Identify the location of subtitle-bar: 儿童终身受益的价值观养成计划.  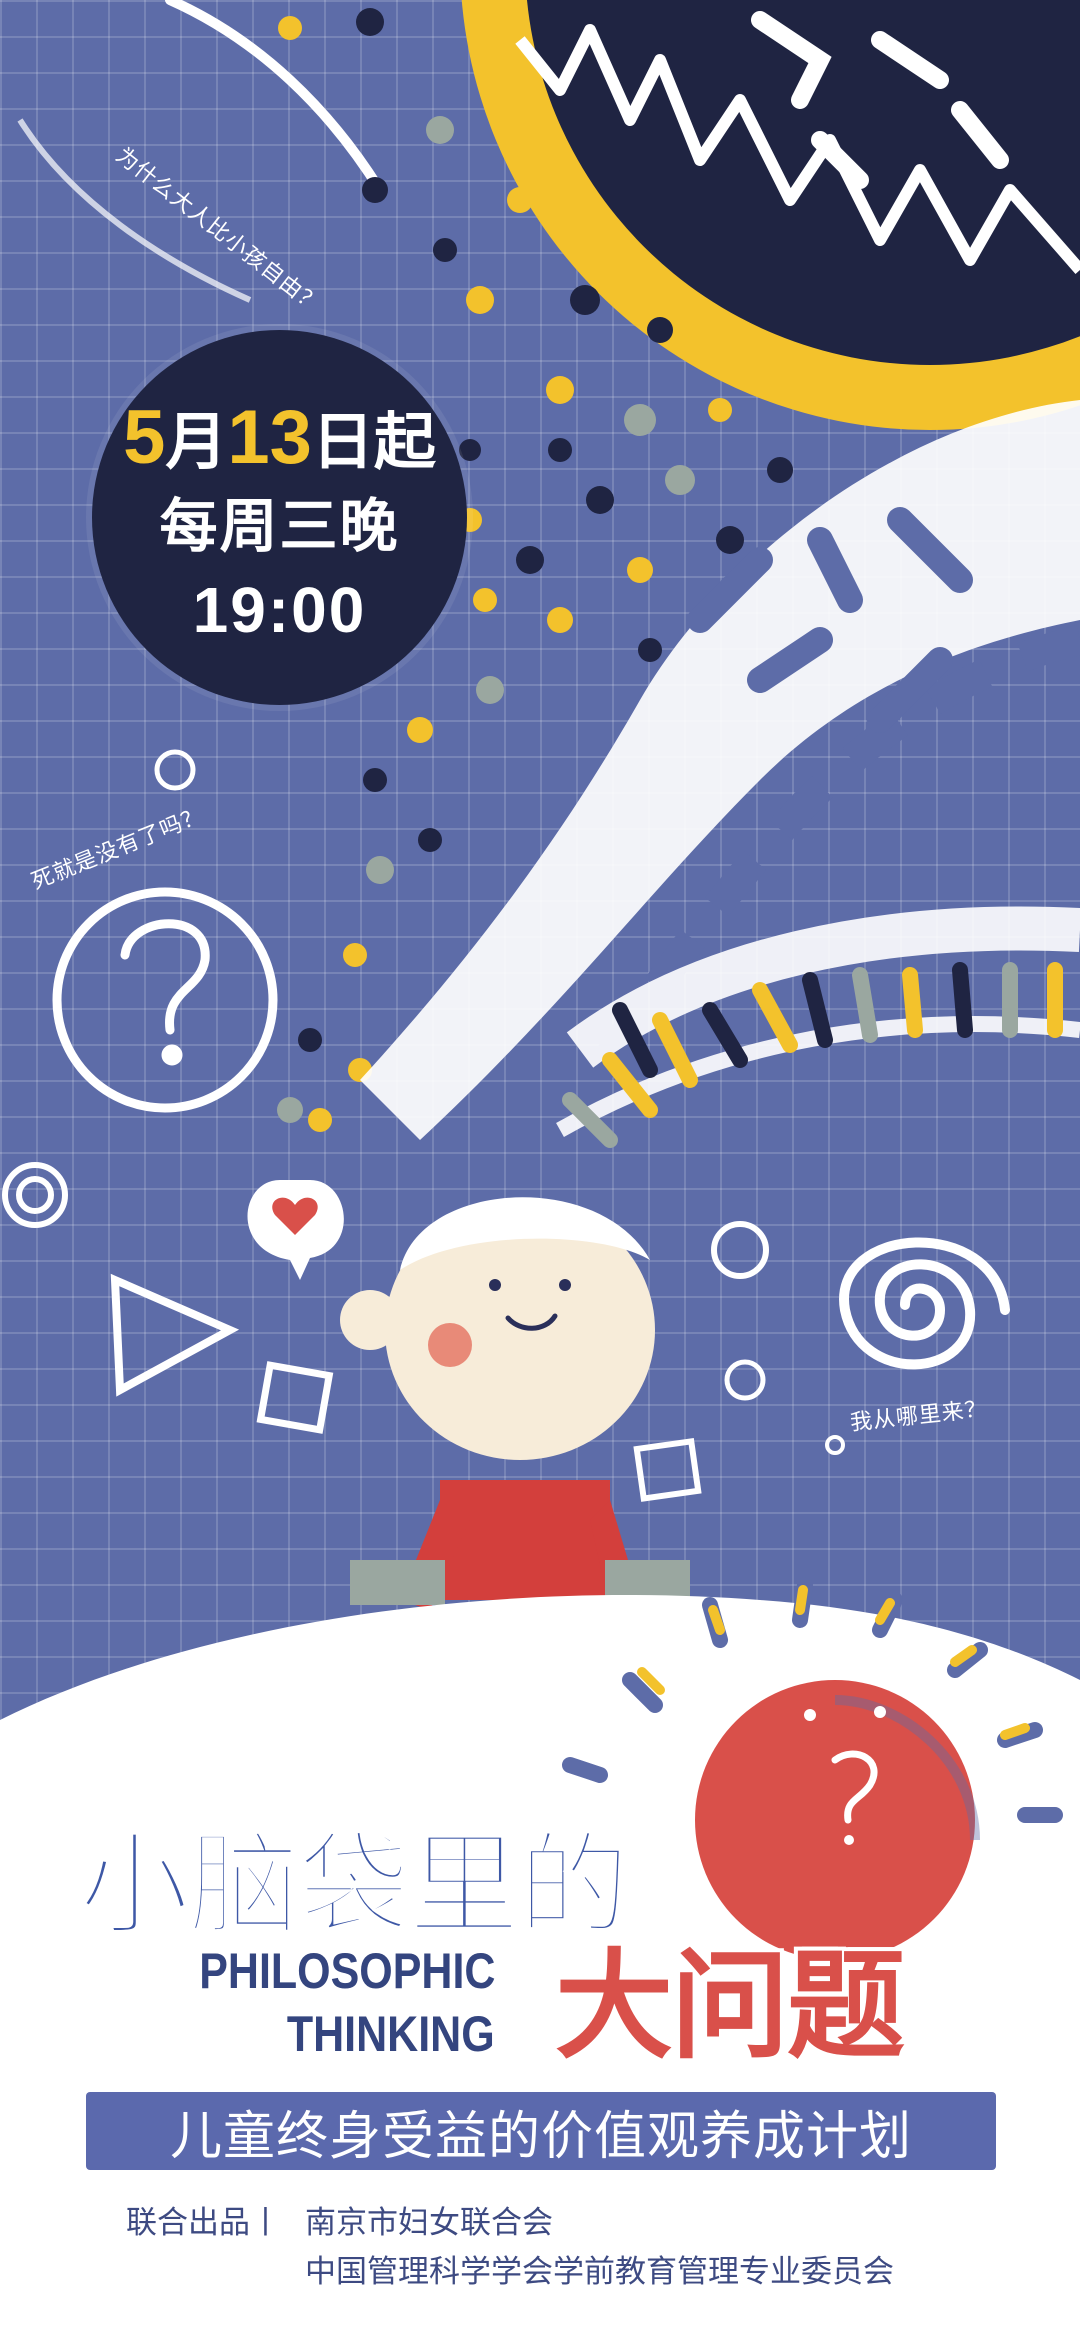
(541, 2131).